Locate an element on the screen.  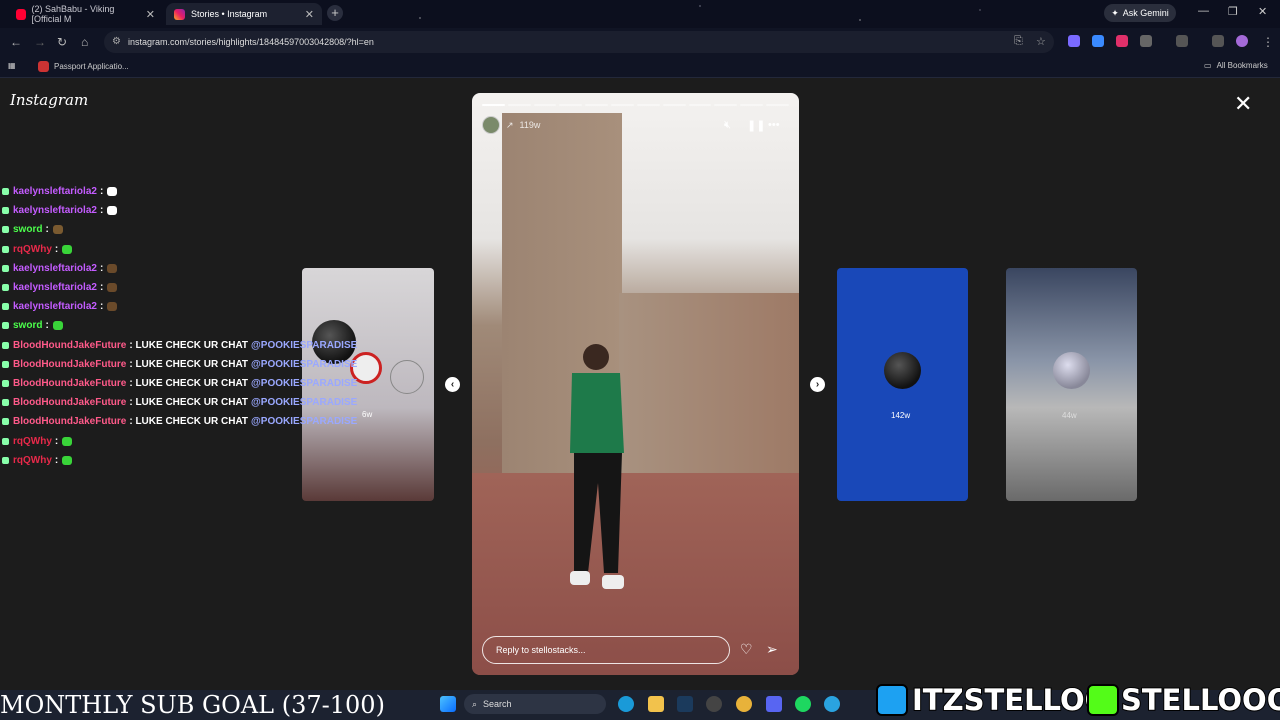
bookmarks-bar: ▦ Passport Applicatio... ▭ All Bookmarks is located at coordinates (640, 67).